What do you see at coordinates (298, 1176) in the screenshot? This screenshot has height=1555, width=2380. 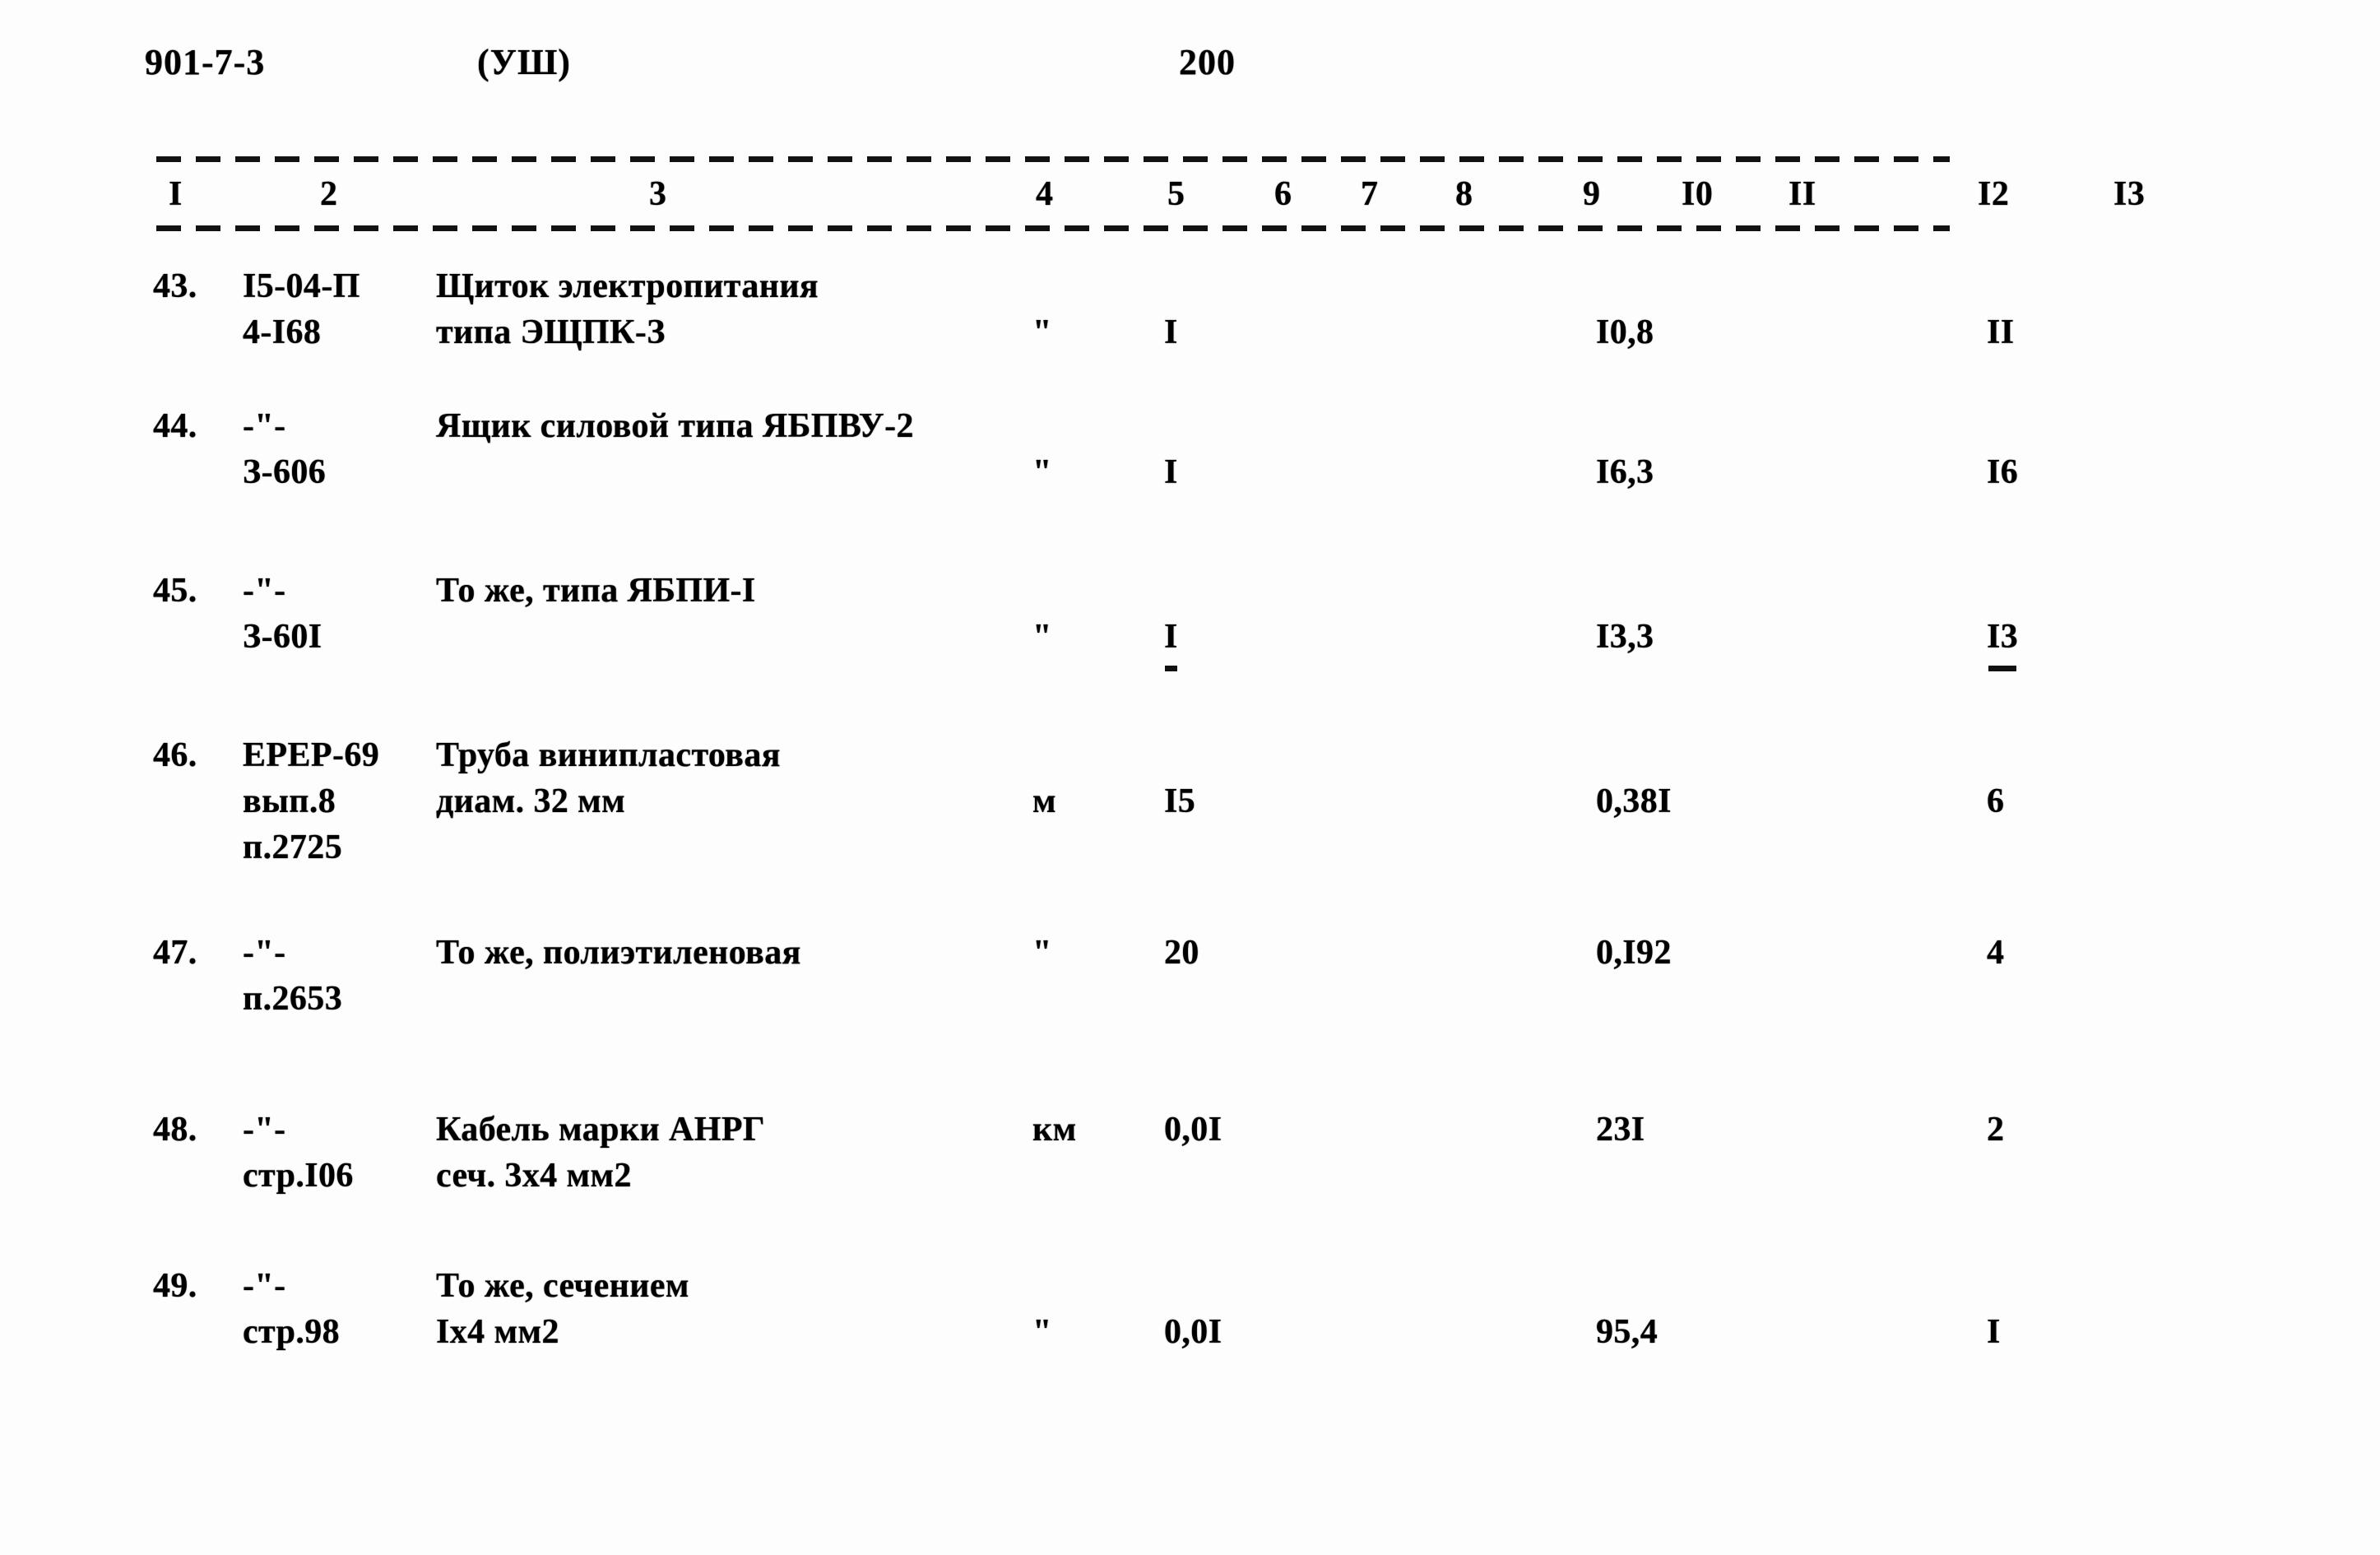 I see `row-reference-line: стр.I06` at bounding box center [298, 1176].